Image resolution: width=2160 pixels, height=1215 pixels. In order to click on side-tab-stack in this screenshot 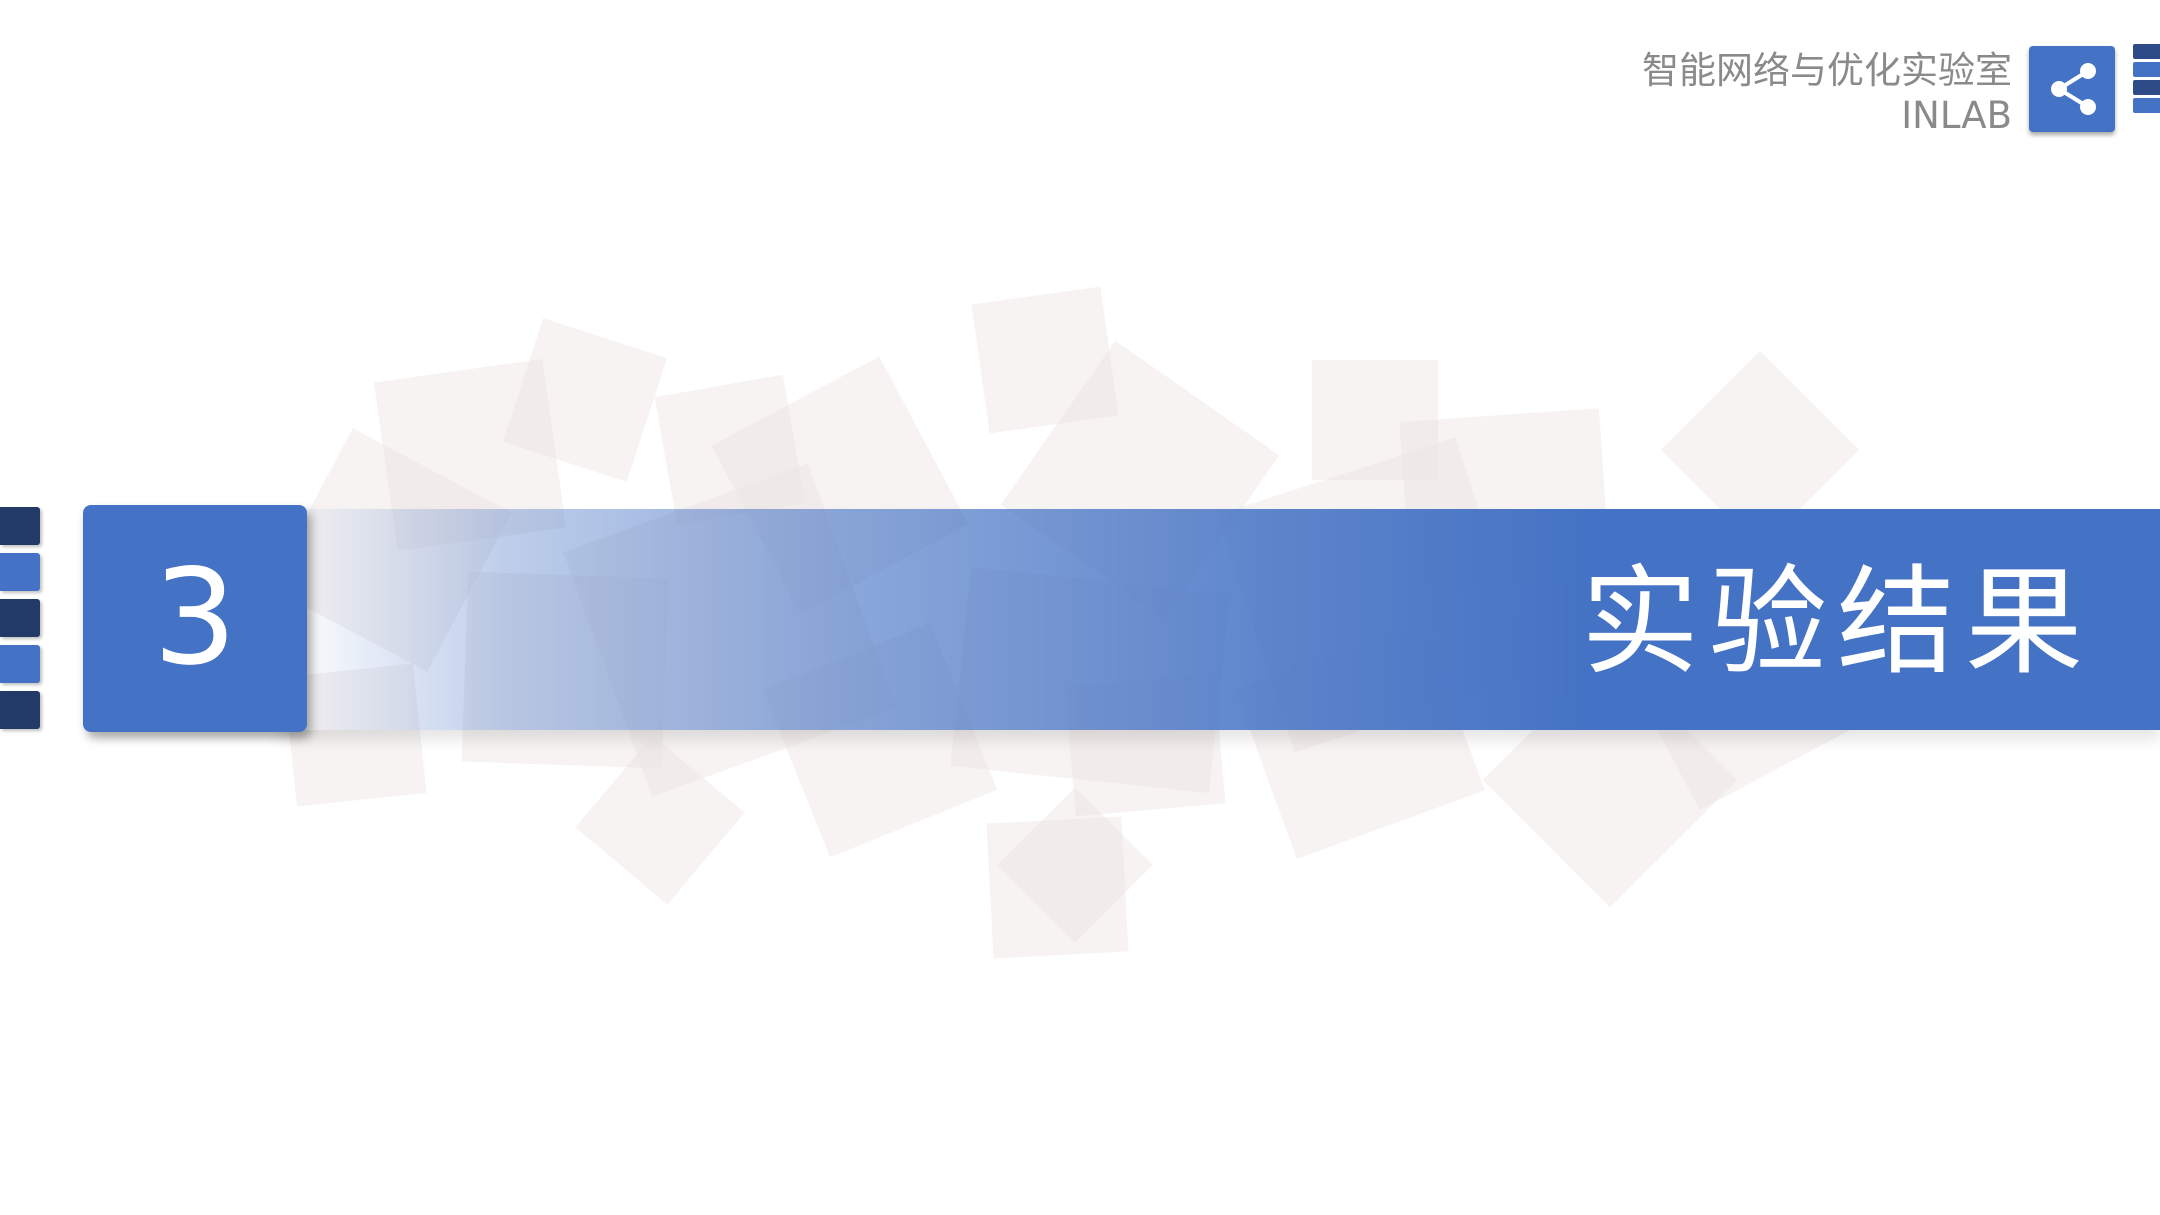, I will do `click(20, 622)`.